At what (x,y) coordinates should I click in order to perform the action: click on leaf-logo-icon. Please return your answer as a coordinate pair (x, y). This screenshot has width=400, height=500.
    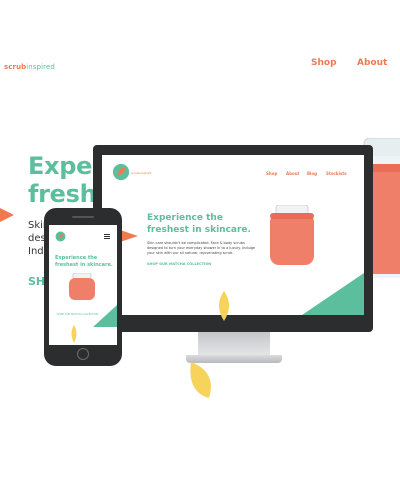
    Looking at the image, I should click on (121, 172).